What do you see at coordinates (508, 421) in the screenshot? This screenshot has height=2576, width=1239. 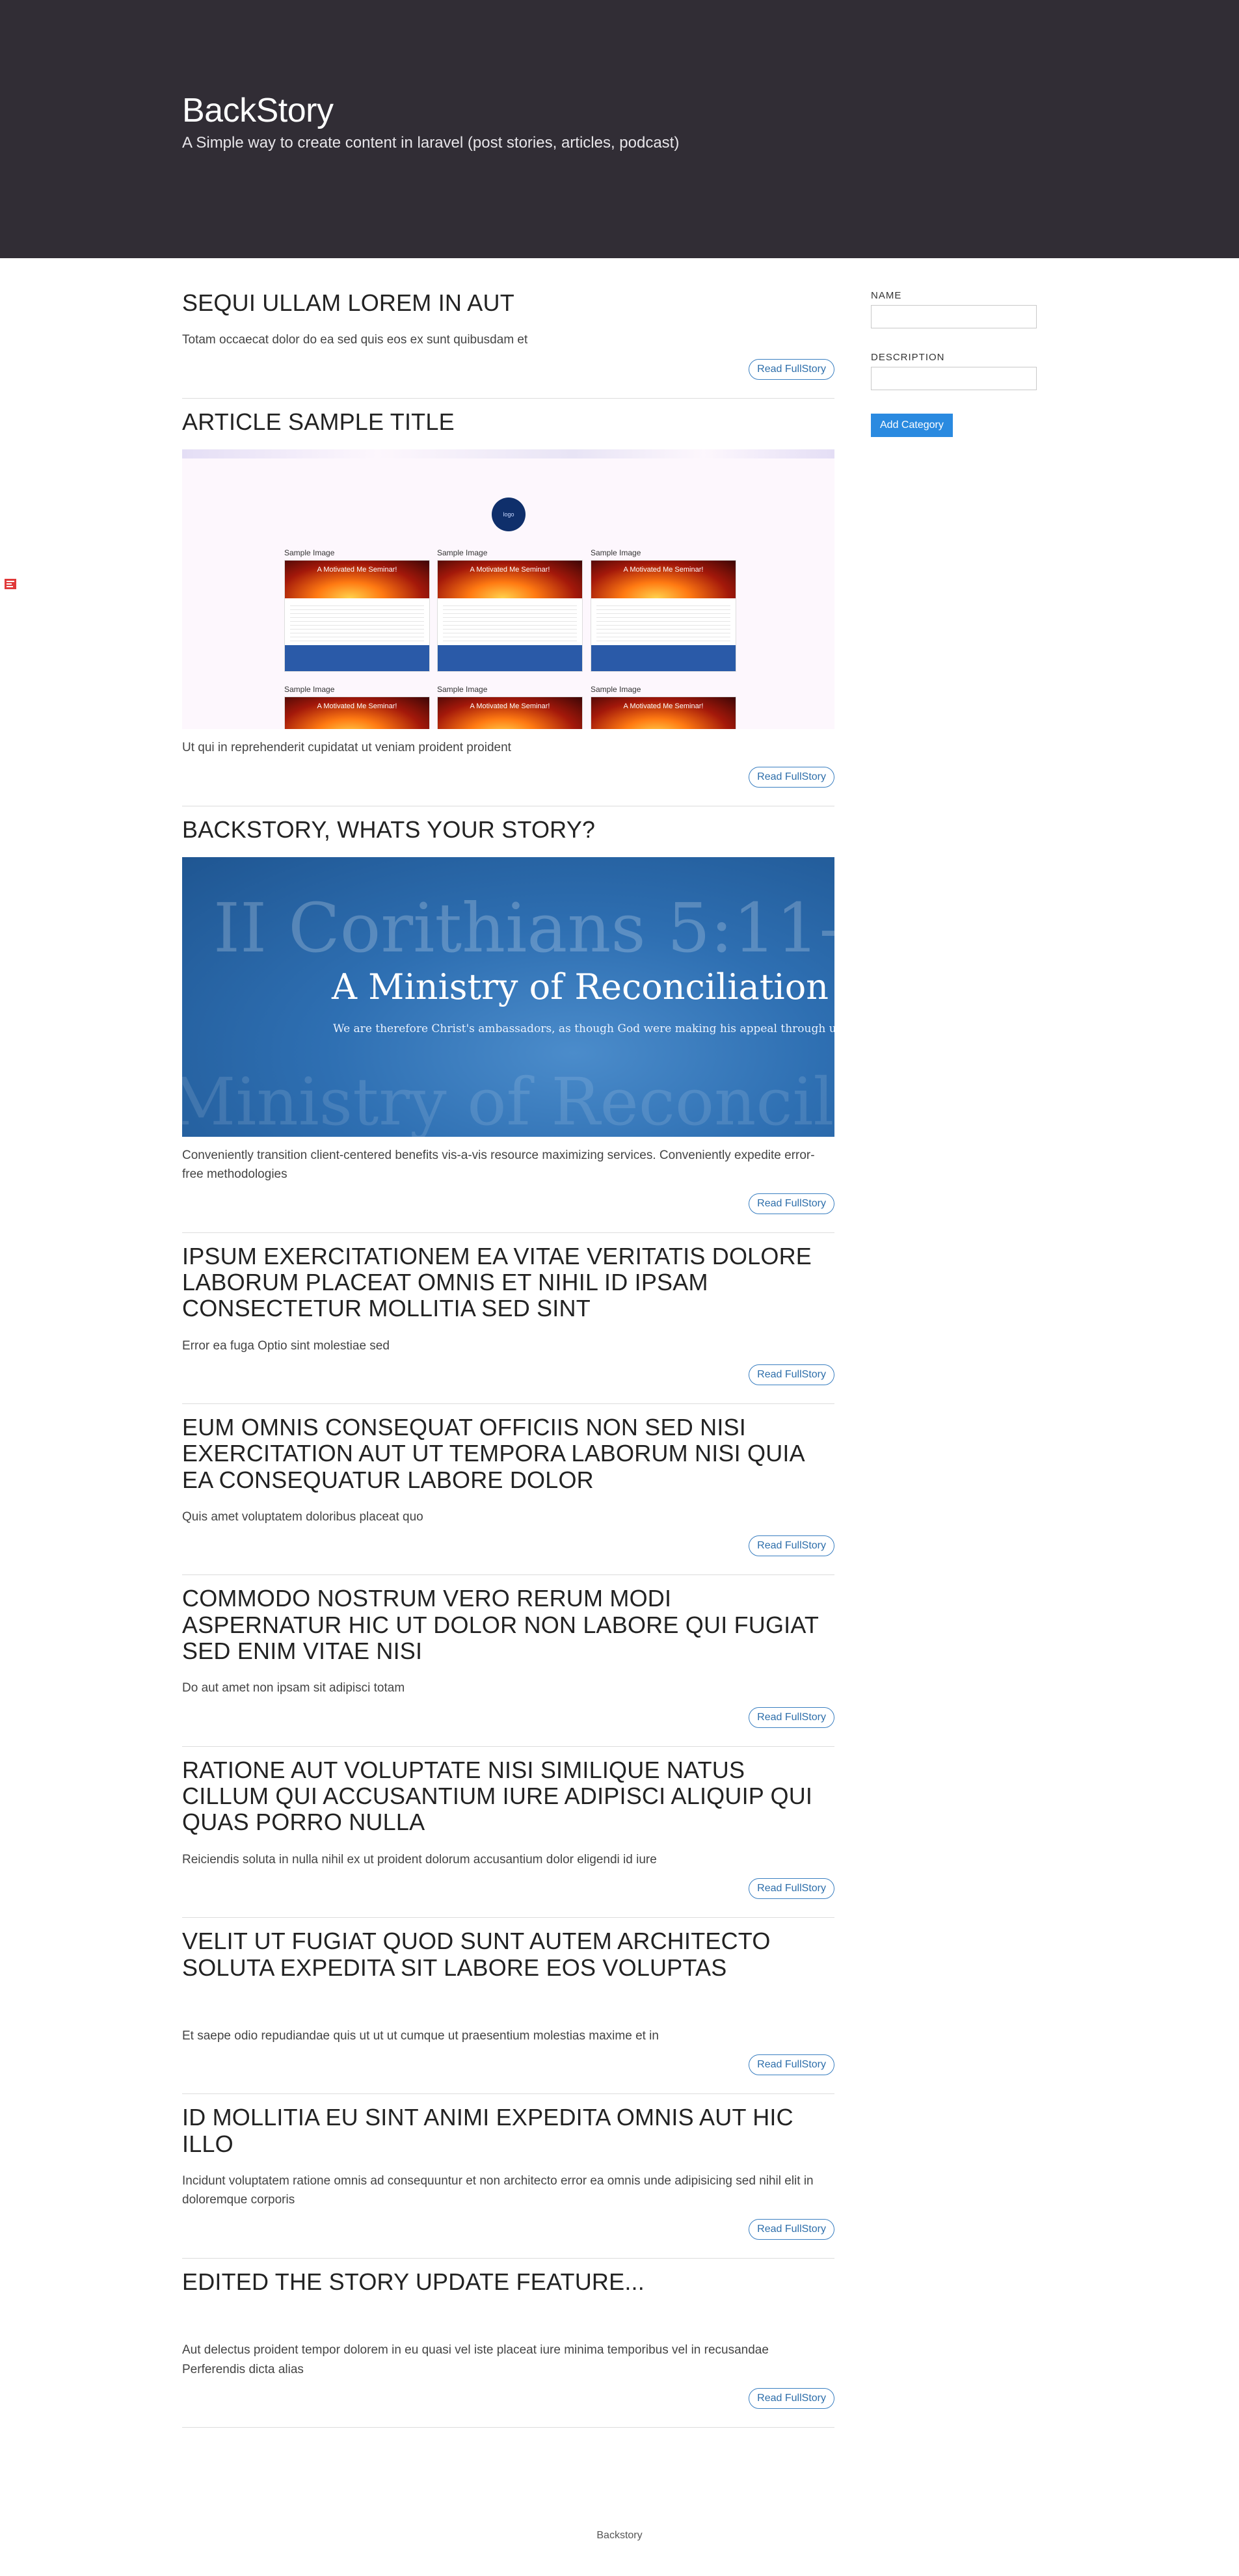 I see `story-title: ARTICLE SAMPLE TITLE` at bounding box center [508, 421].